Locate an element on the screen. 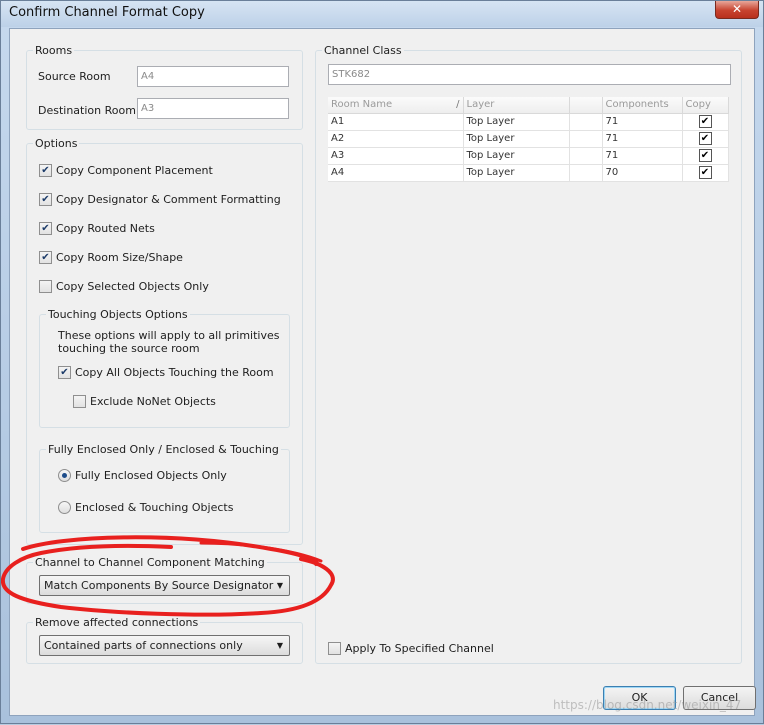  source-room-label: Source Room is located at coordinates (74, 76).